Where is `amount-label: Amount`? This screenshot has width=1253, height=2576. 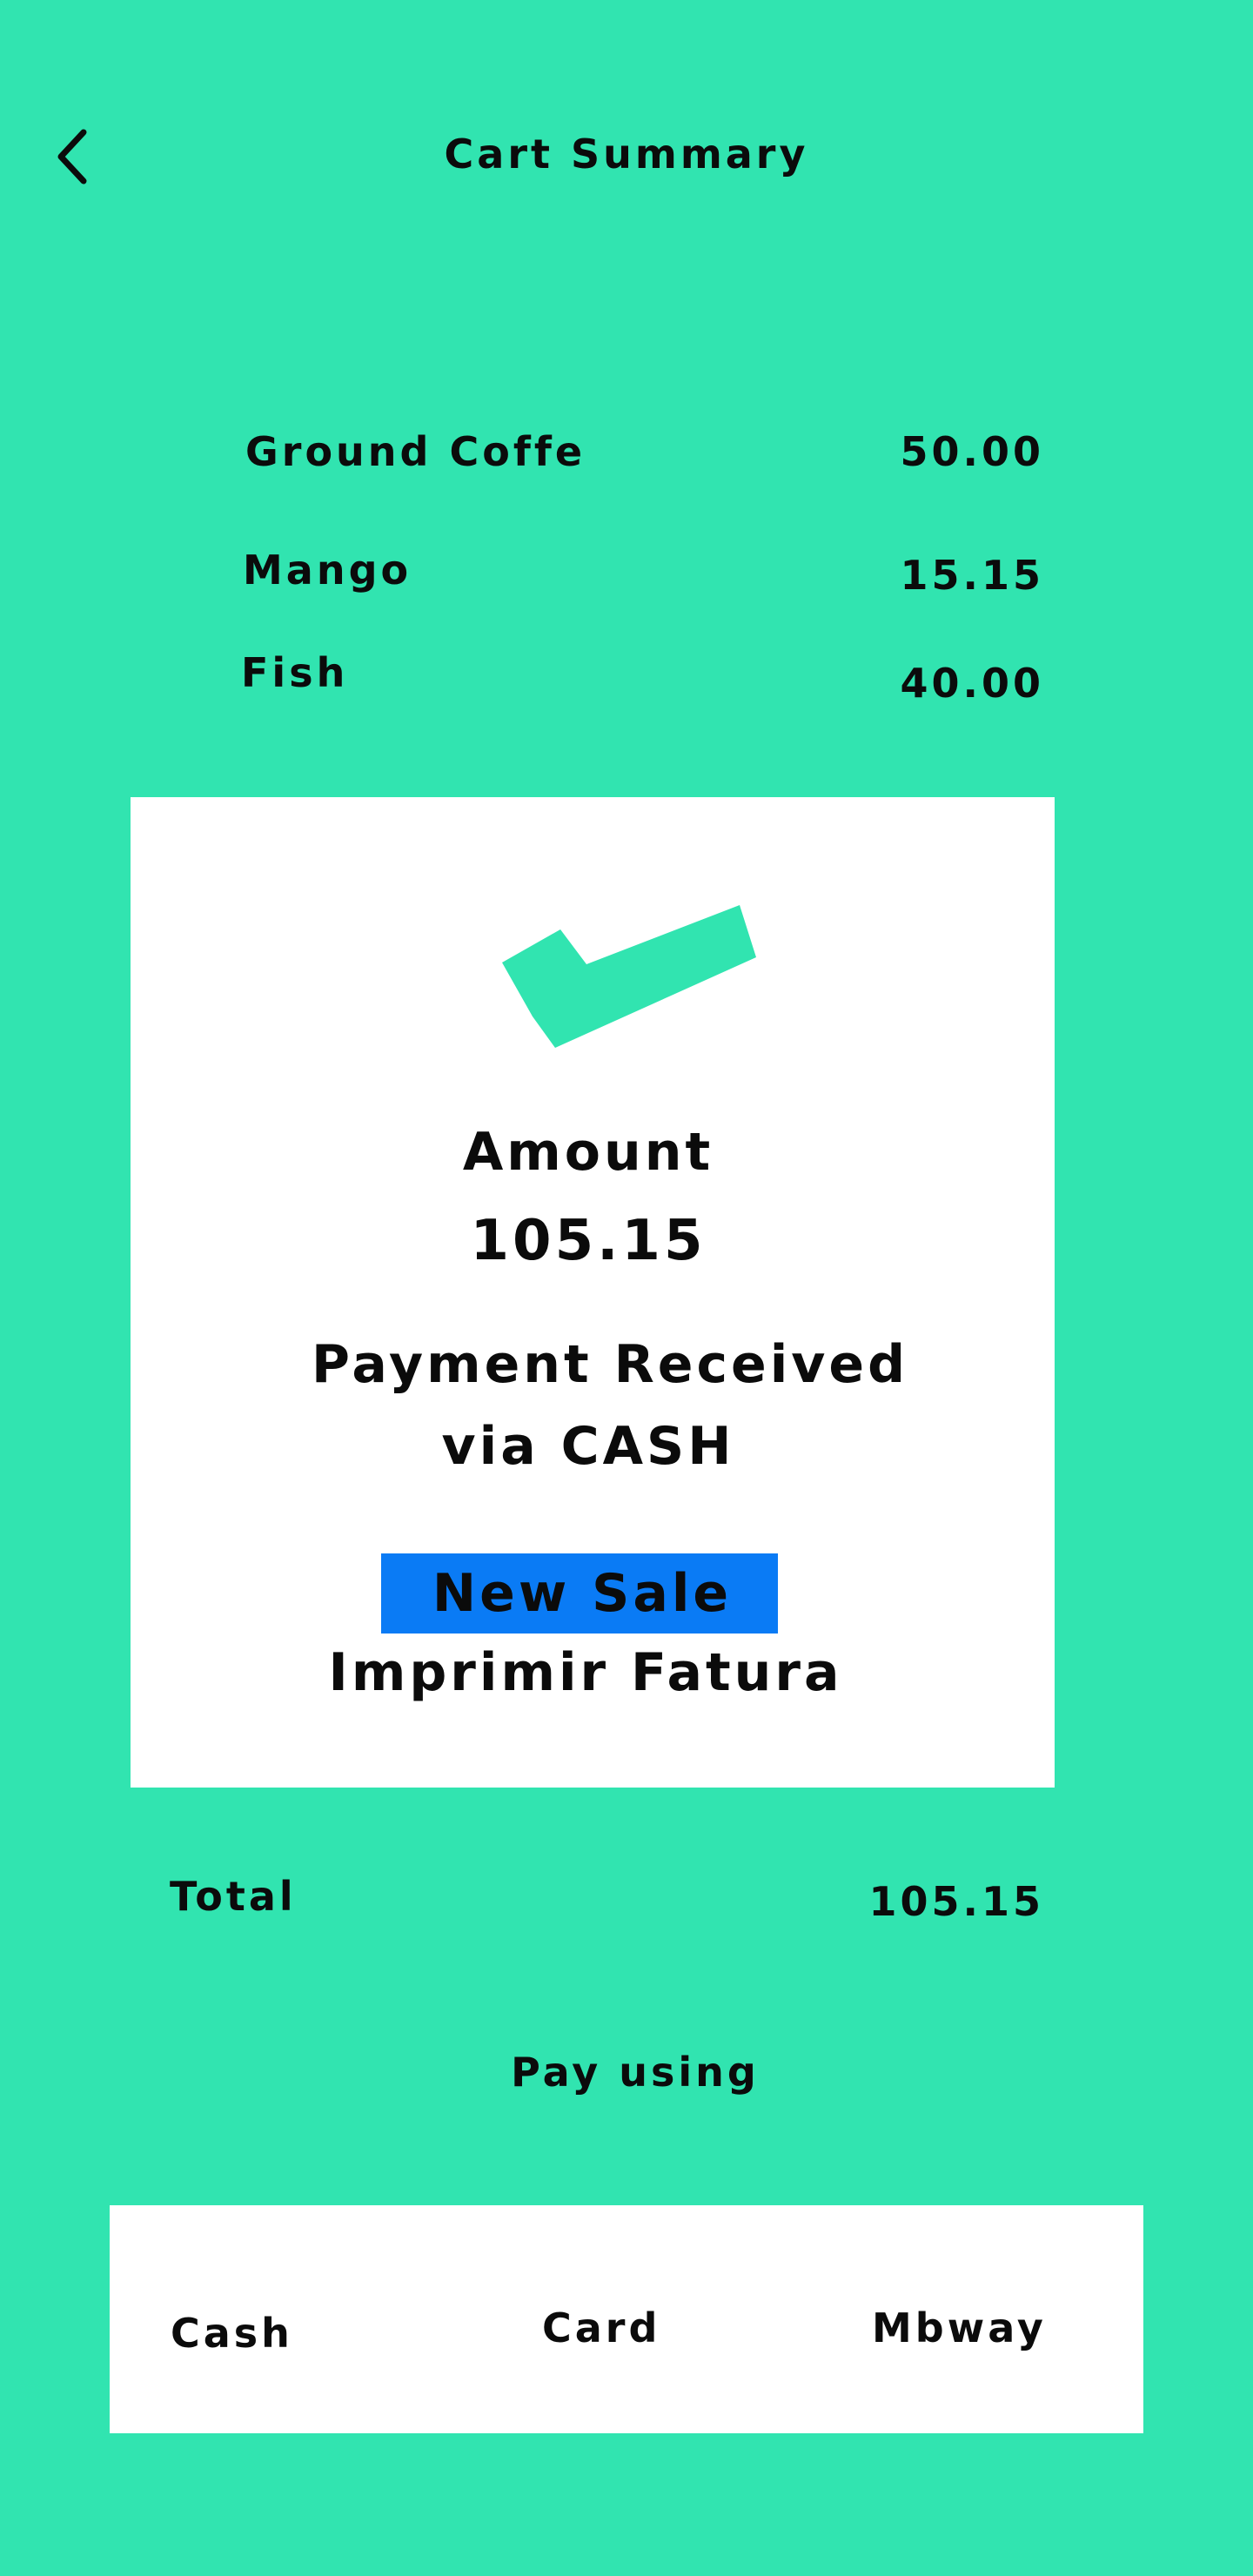
amount-label: Amount is located at coordinates (588, 1153).